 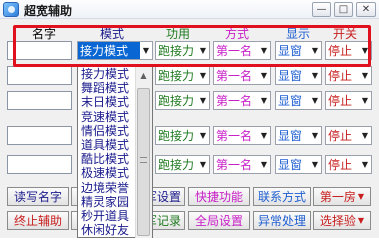 I want to click on write-name-button: 读写名字, so click(x=38, y=196).